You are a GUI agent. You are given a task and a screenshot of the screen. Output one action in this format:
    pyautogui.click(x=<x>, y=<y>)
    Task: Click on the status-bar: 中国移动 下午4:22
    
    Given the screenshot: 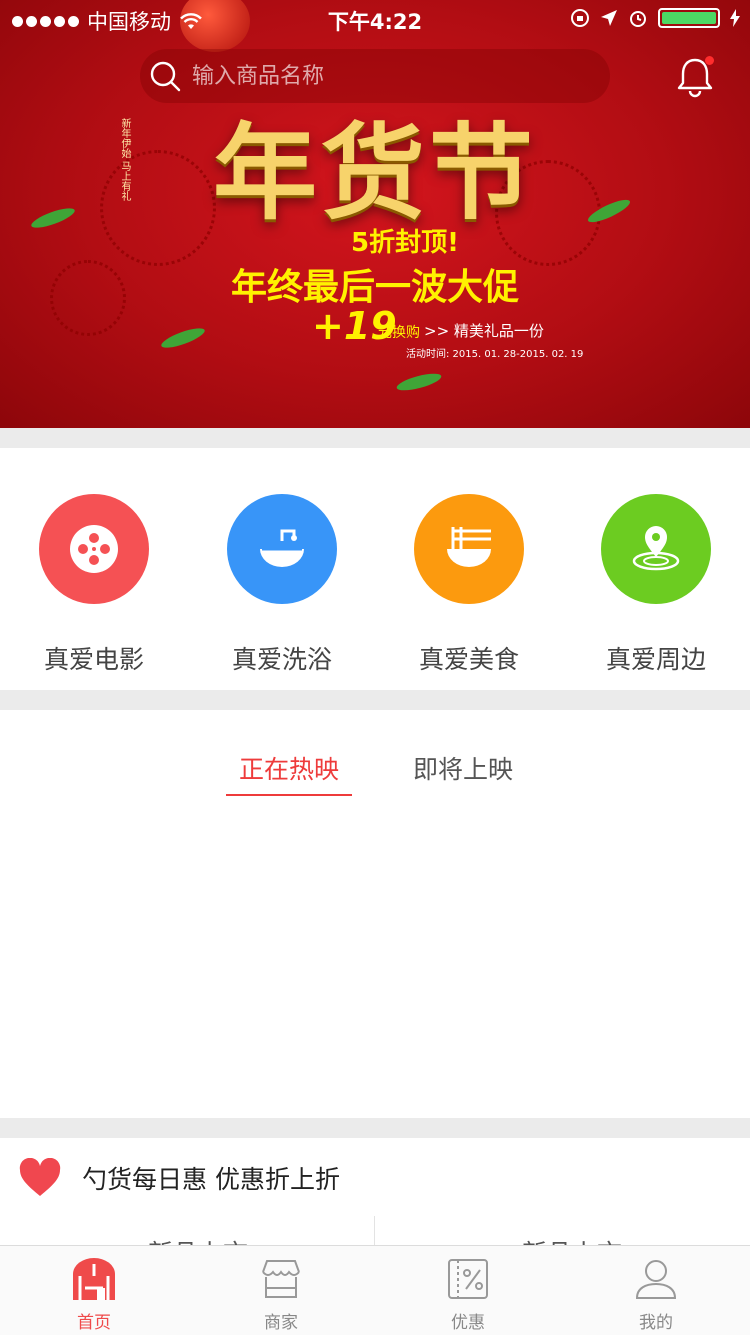 What is the action you would take?
    pyautogui.click(x=375, y=19)
    